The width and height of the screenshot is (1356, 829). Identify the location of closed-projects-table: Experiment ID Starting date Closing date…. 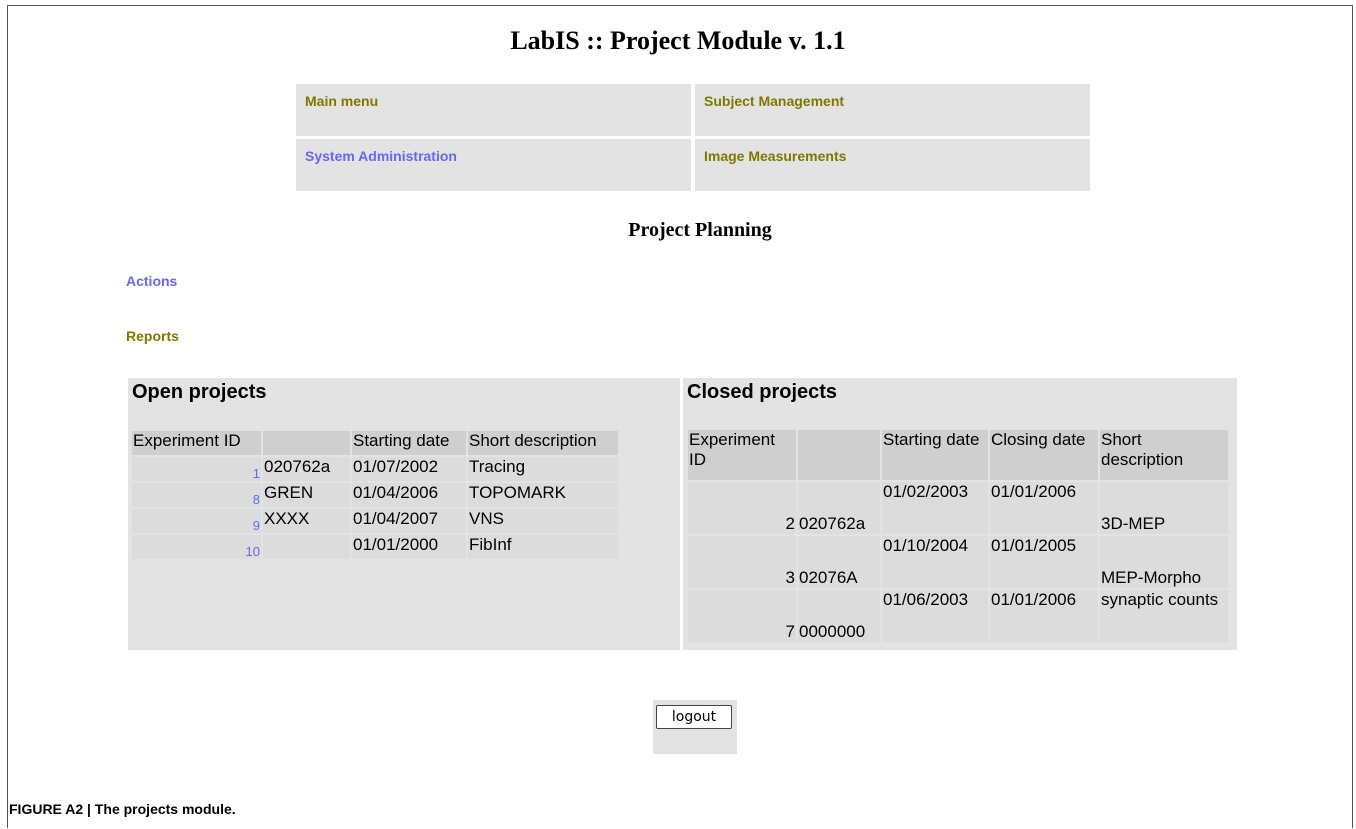
(958, 536).